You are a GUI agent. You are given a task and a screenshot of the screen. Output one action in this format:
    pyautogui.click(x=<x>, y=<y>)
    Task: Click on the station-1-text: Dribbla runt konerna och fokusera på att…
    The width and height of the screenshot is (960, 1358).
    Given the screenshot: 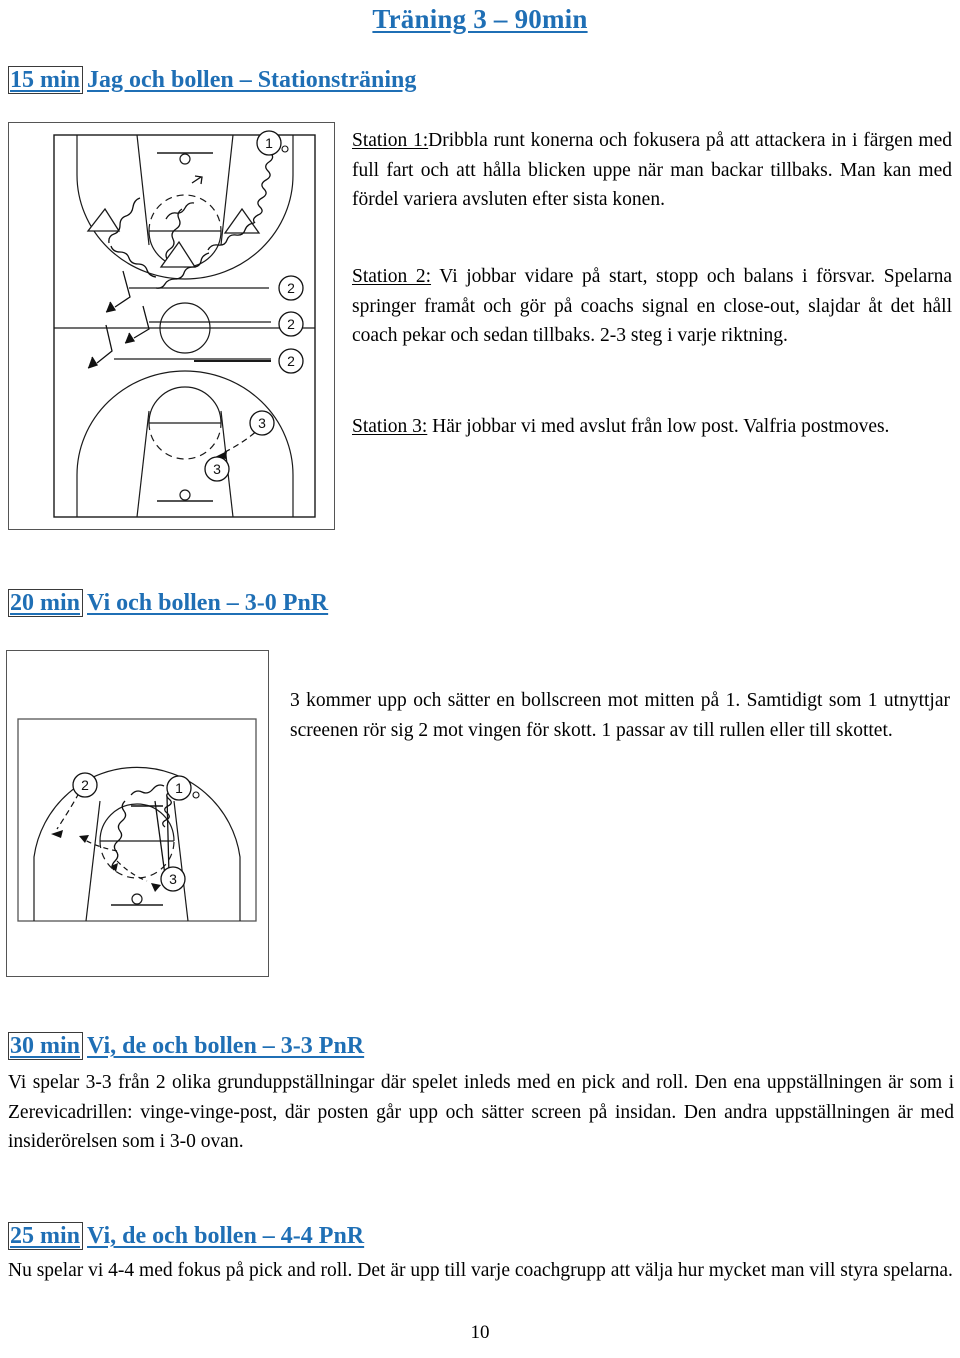 What is the action you would take?
    pyautogui.click(x=652, y=170)
    